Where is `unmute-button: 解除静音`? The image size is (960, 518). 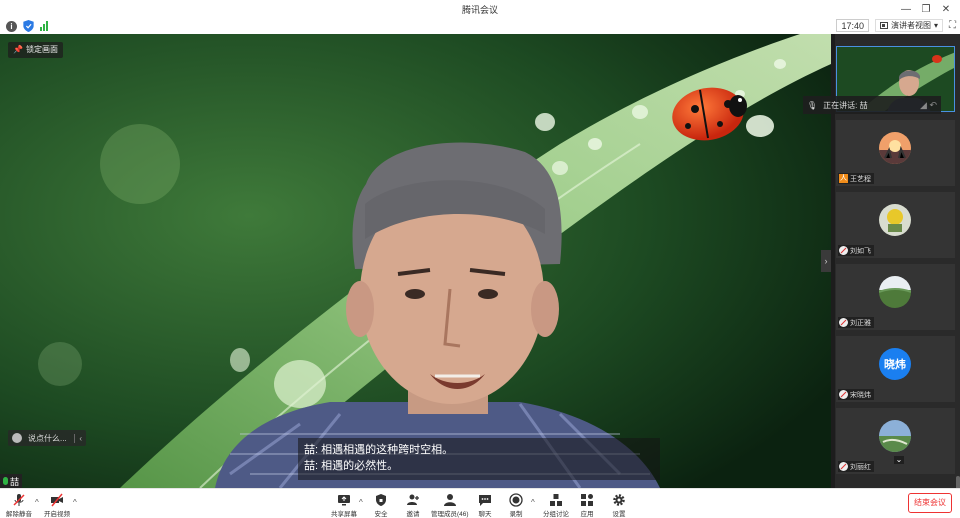 unmute-button: 解除静音 is located at coordinates (19, 505).